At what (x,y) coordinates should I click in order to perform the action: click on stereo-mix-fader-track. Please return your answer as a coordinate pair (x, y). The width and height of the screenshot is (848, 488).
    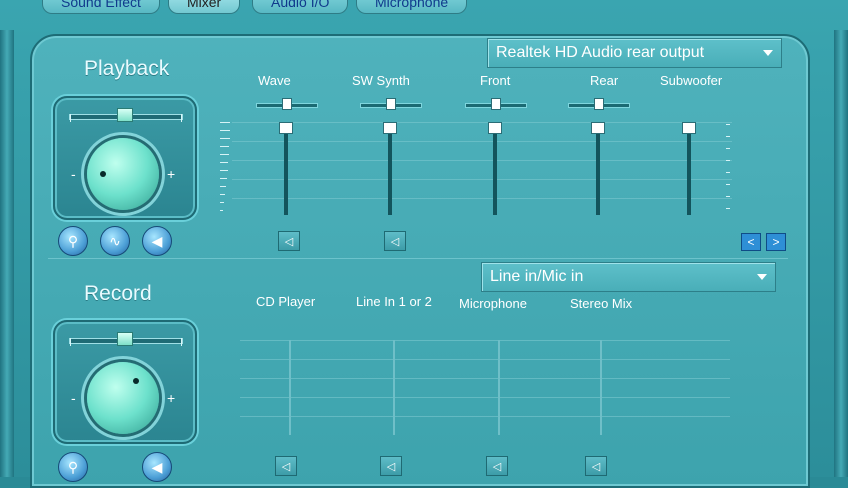
    Looking at the image, I should click on (601, 387).